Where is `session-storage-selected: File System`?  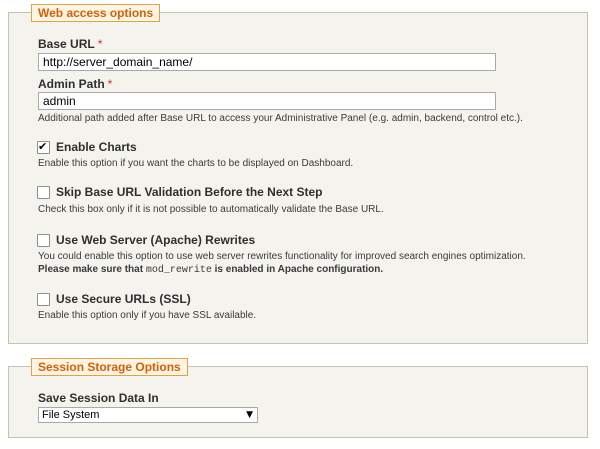 session-storage-selected: File System is located at coordinates (71, 415).